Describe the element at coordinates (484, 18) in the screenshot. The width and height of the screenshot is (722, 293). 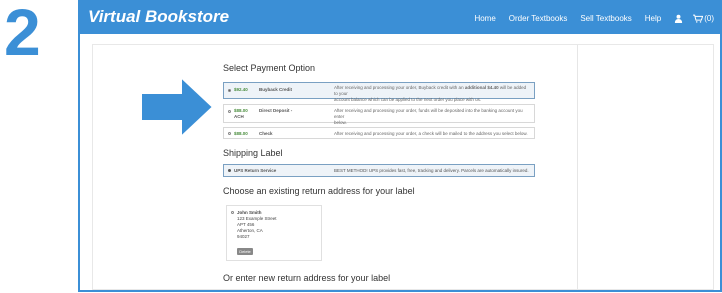
I see `nav-home: Home` at that location.